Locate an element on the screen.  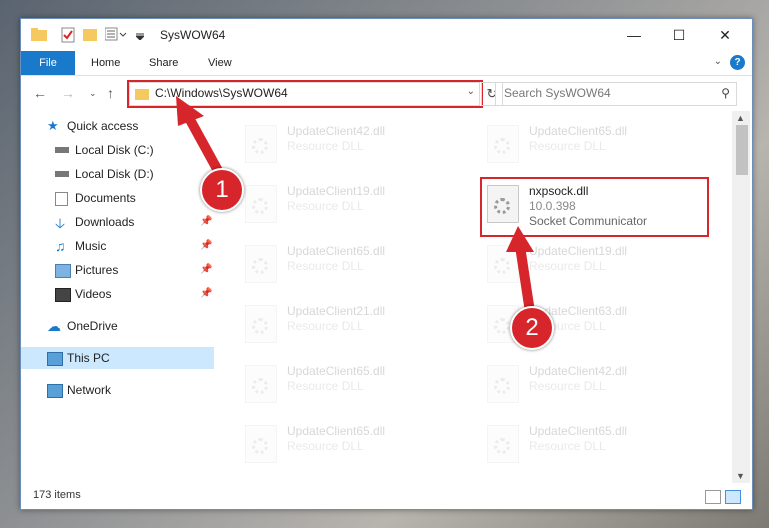
callout-1: 1 is located at coordinates (222, 190).